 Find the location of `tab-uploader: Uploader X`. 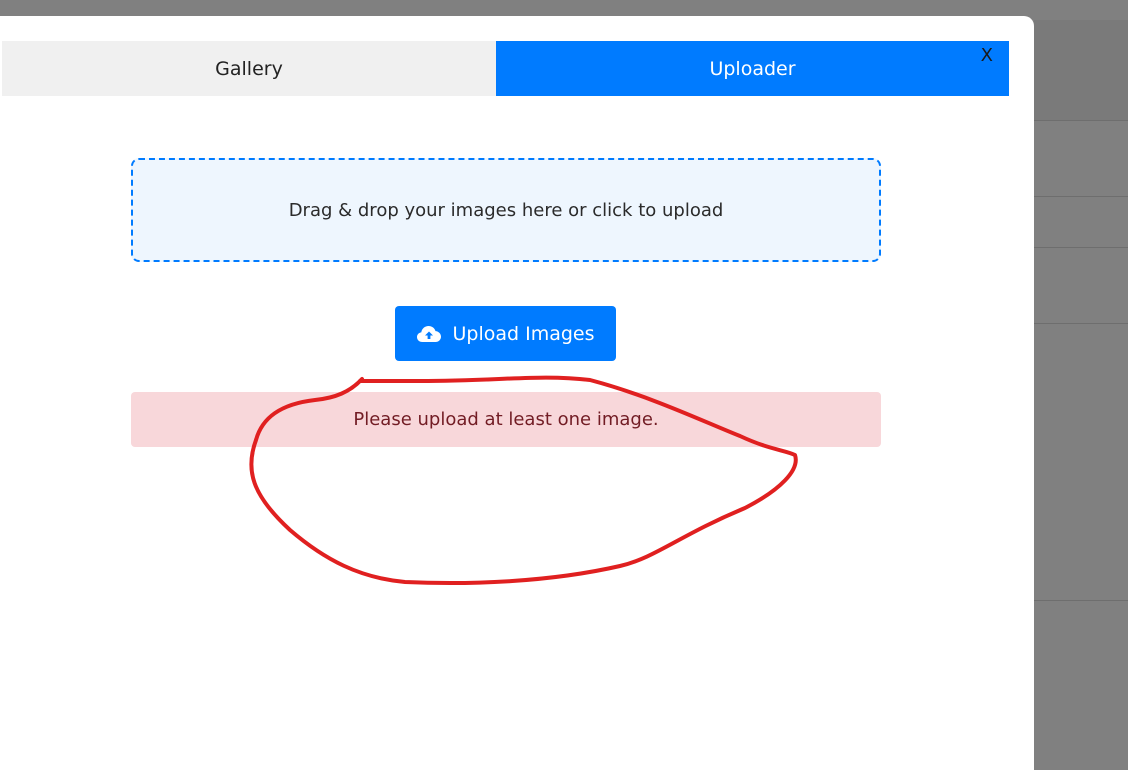

tab-uploader: Uploader X is located at coordinates (752, 68).